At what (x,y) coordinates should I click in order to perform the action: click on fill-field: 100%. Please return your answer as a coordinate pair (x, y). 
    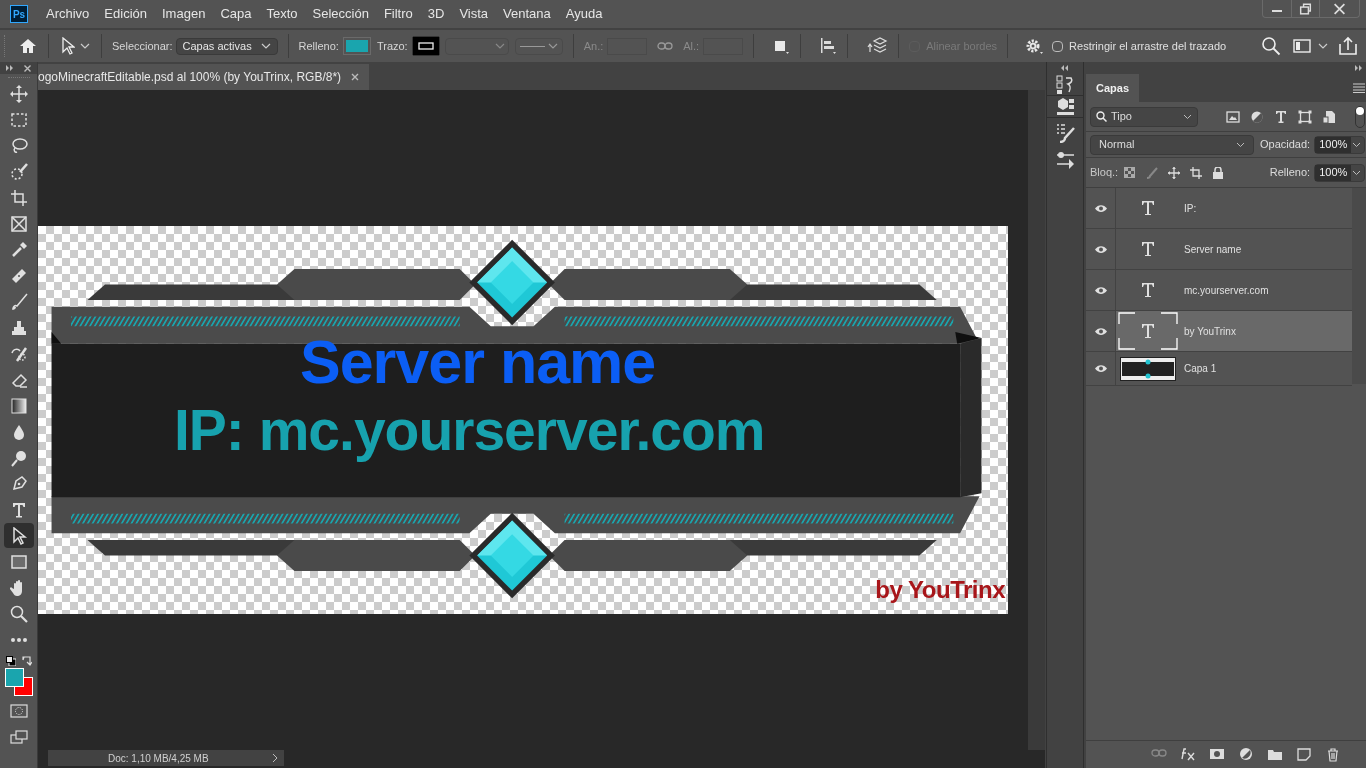
    Looking at the image, I should click on (1340, 172).